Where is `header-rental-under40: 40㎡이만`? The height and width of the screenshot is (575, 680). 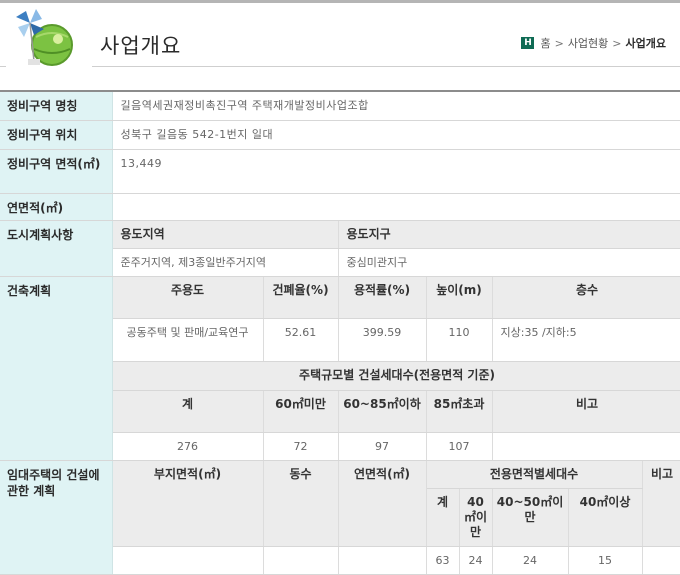 header-rental-under40: 40㎡이만 is located at coordinates (475, 517).